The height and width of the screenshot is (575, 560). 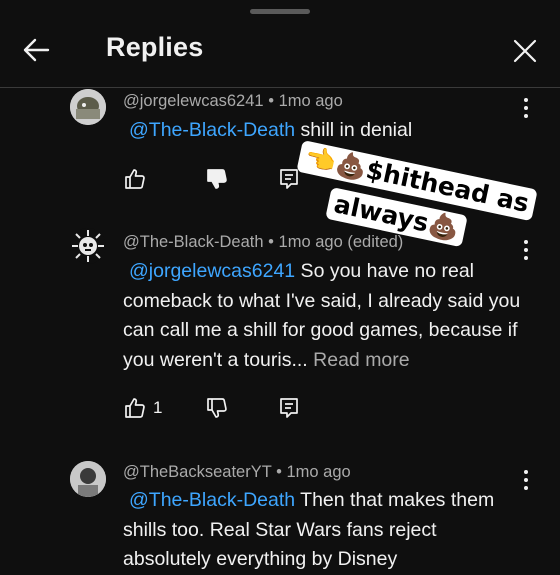 What do you see at coordinates (212, 271) in the screenshot?
I see `mention-link: @jorgelewcas6241` at bounding box center [212, 271].